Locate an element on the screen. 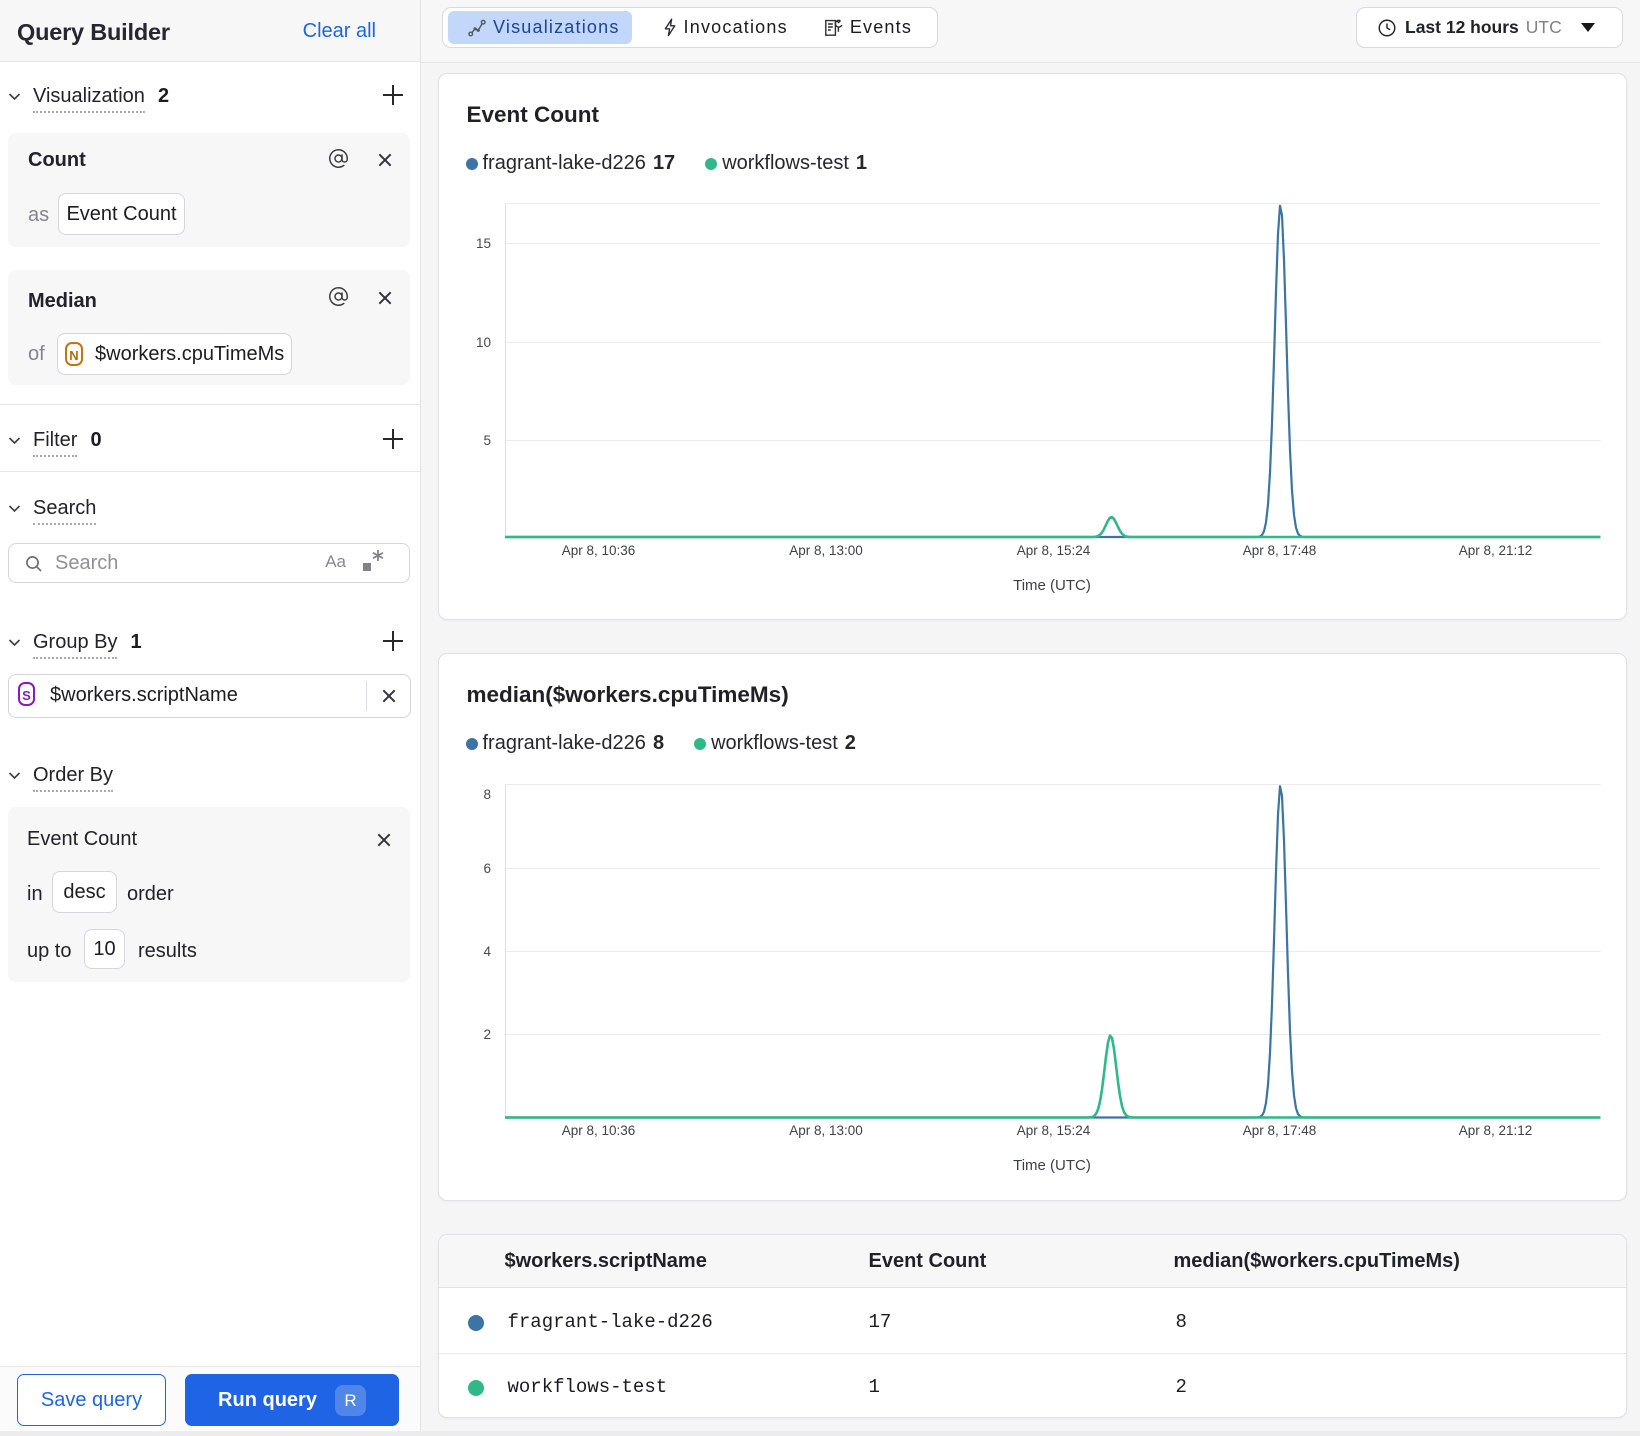 This screenshot has height=1436, width=1640. svg-text: 5 is located at coordinates (487, 440).